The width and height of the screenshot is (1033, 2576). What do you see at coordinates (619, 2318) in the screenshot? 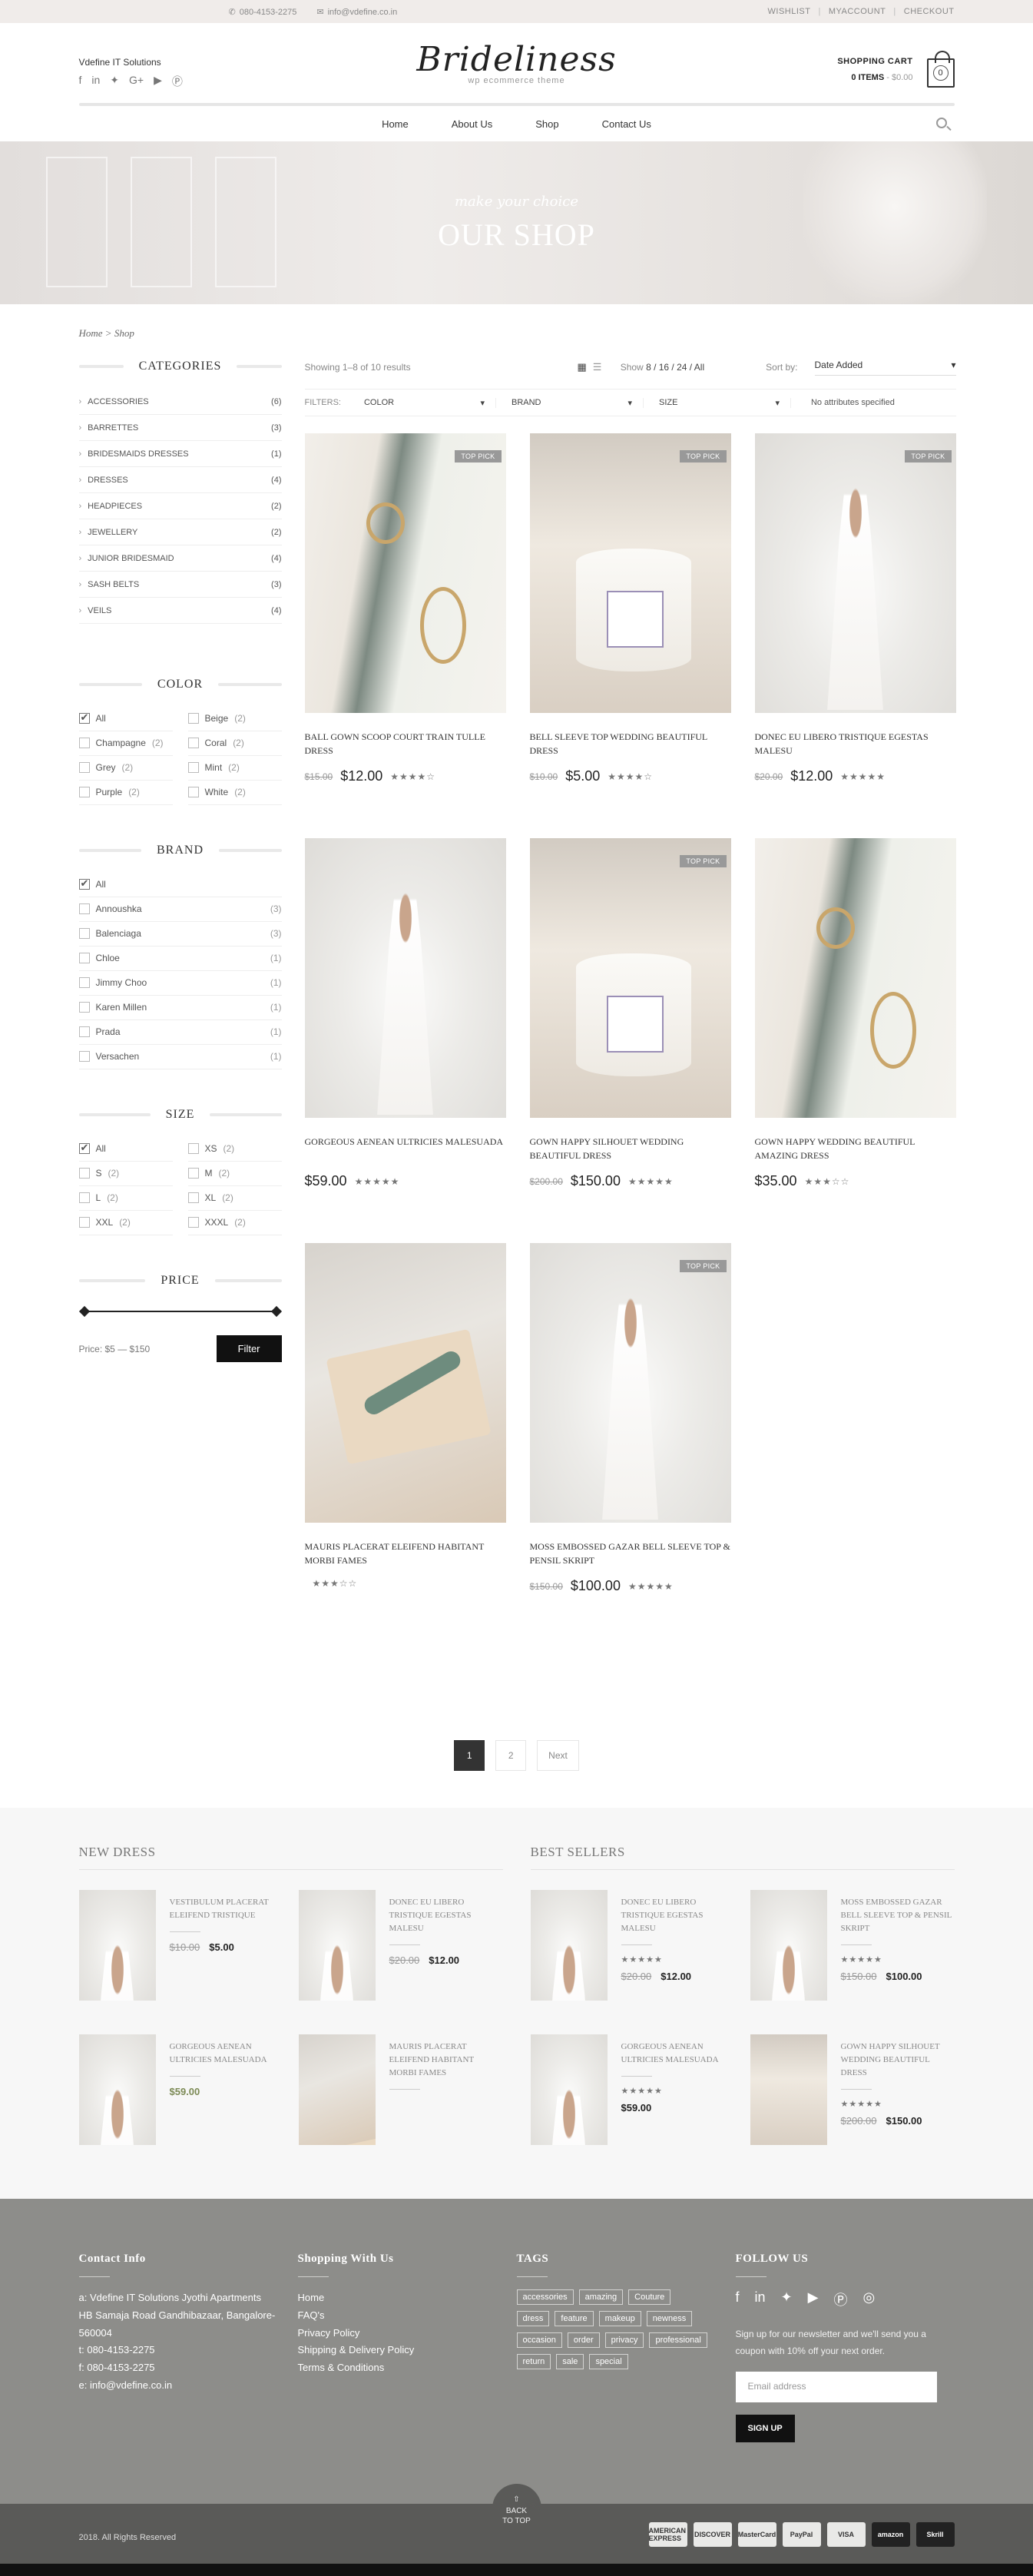
I see `tag-link: makeup` at bounding box center [619, 2318].